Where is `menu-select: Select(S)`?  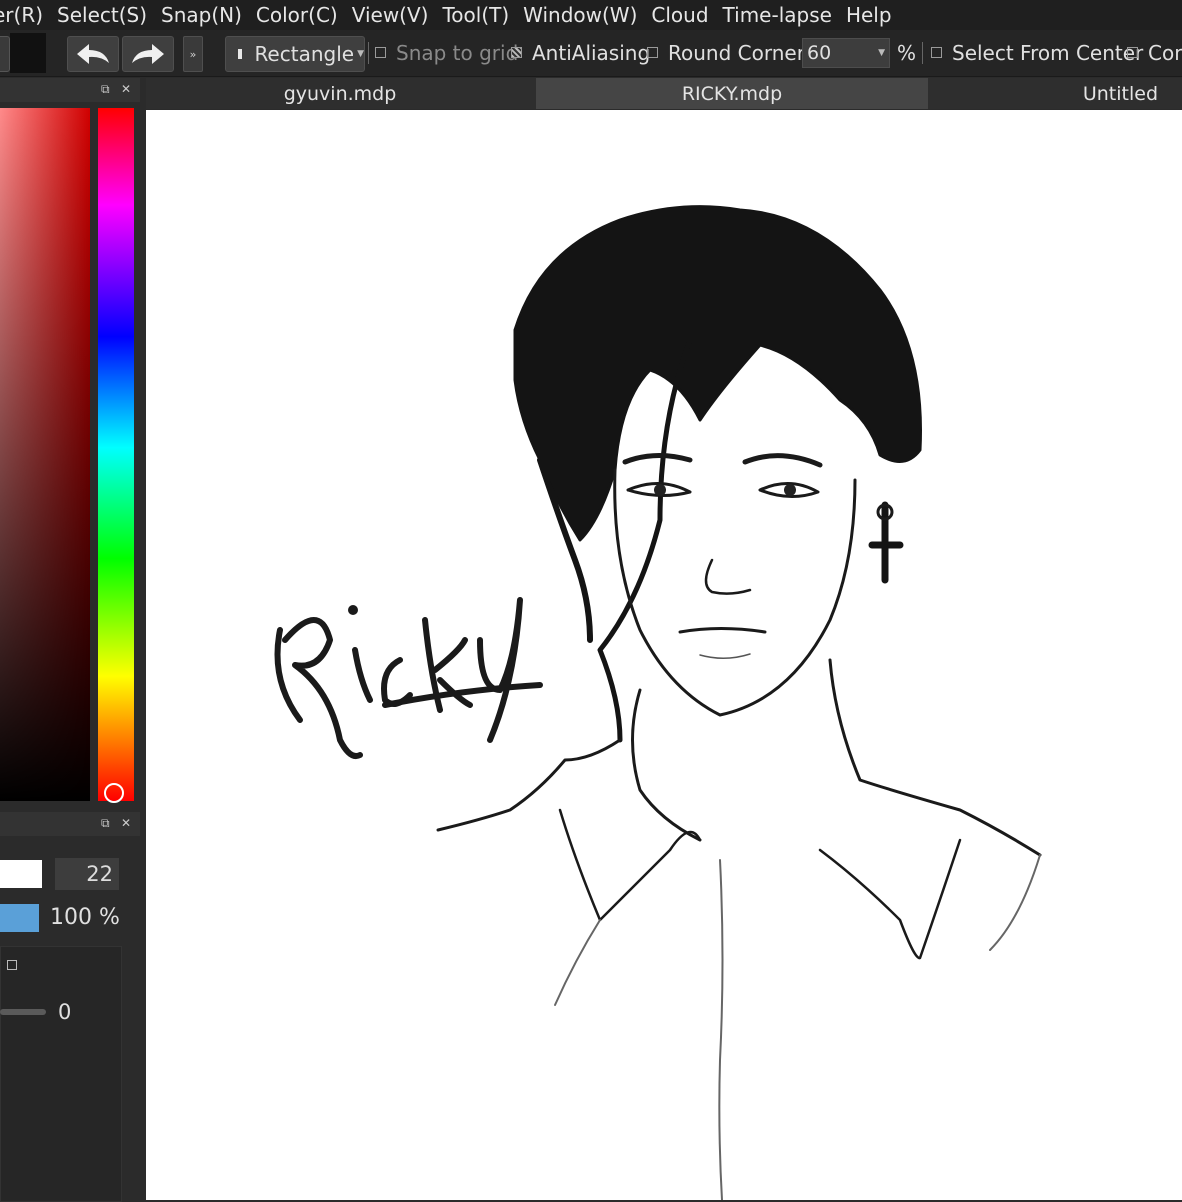 menu-select: Select(S) is located at coordinates (102, 15).